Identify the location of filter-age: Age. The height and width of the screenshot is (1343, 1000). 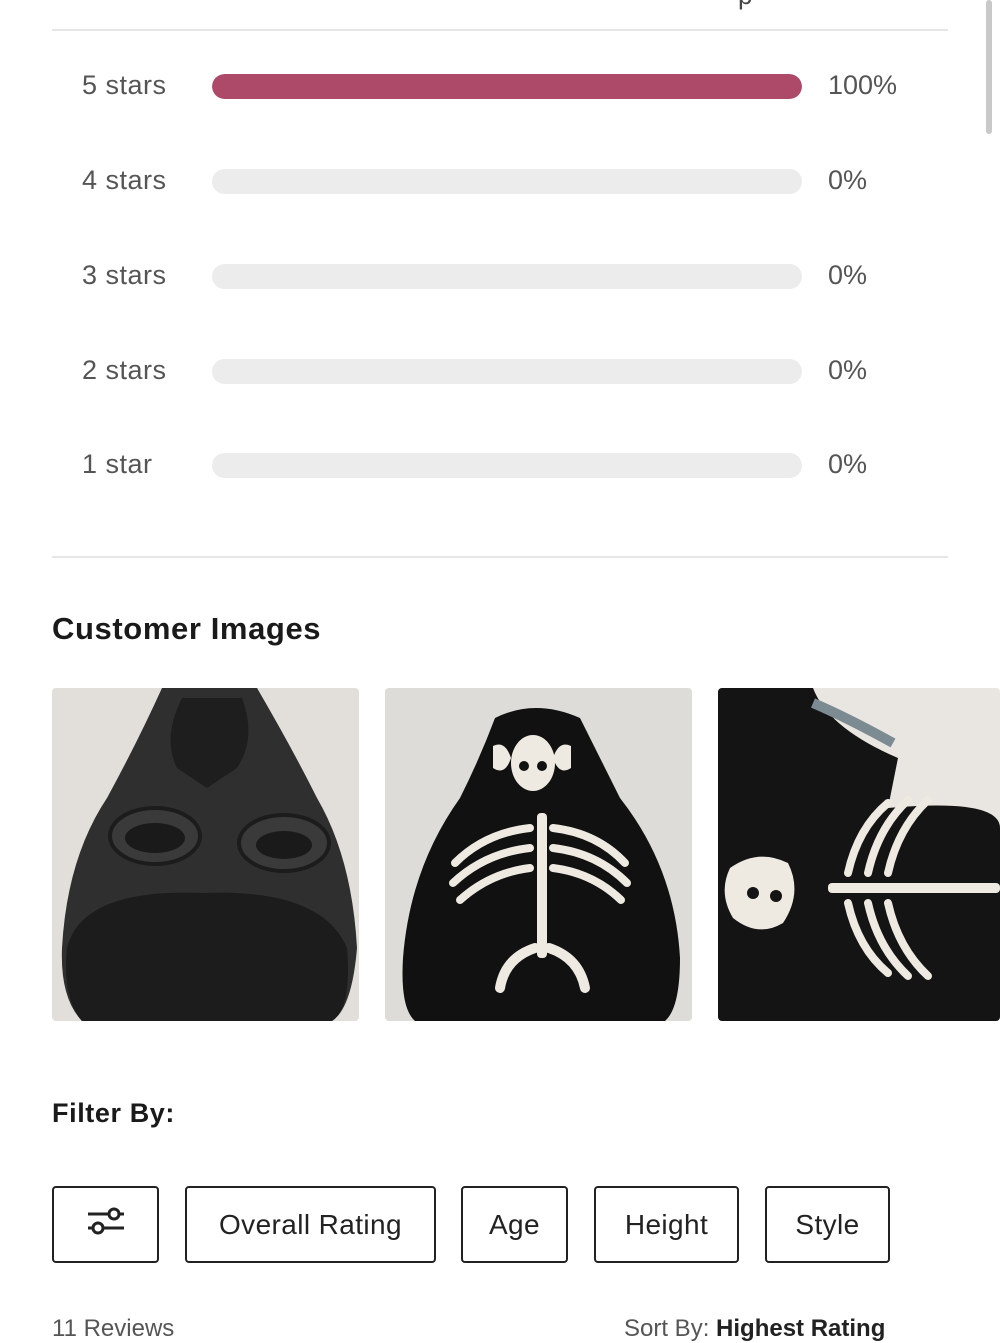
(514, 1224).